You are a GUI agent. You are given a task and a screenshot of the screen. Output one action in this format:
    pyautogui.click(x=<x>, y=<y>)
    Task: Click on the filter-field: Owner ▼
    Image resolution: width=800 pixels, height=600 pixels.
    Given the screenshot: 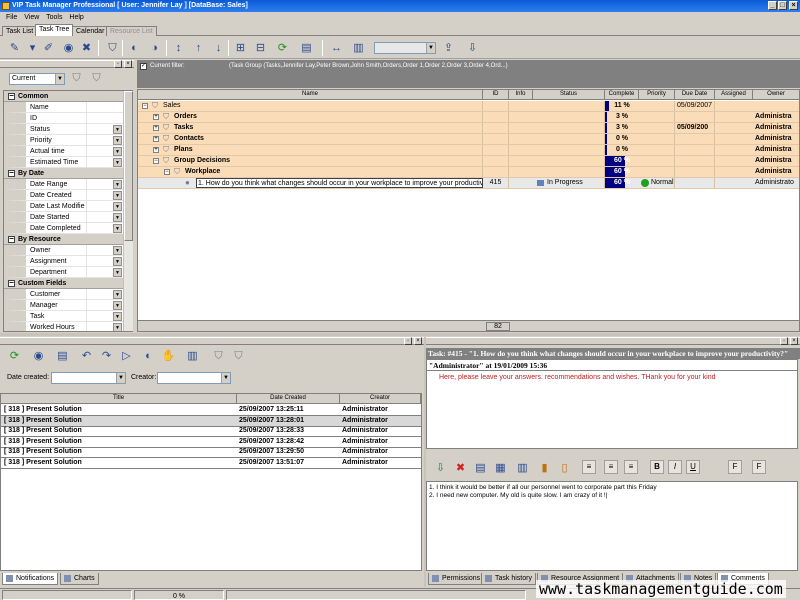 What is the action you would take?
    pyautogui.click(x=68, y=250)
    